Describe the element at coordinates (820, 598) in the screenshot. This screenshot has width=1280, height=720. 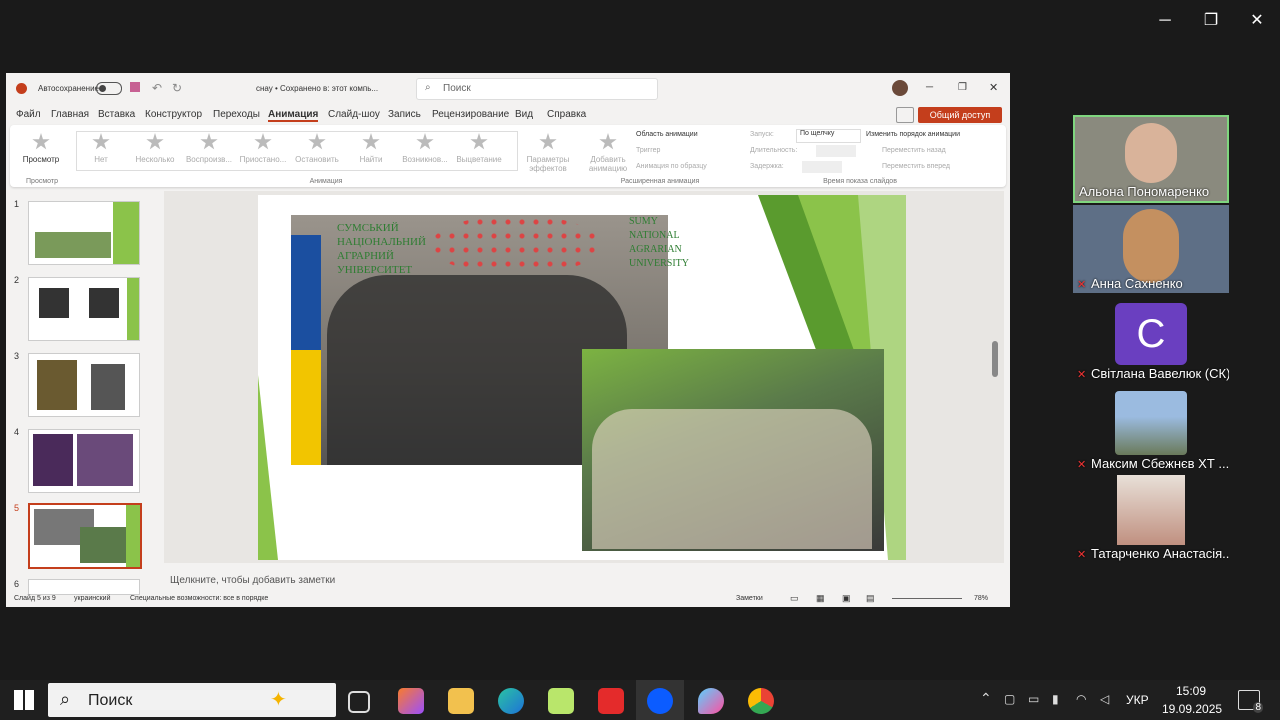
I see `sorter-view-icon: ▦` at that location.